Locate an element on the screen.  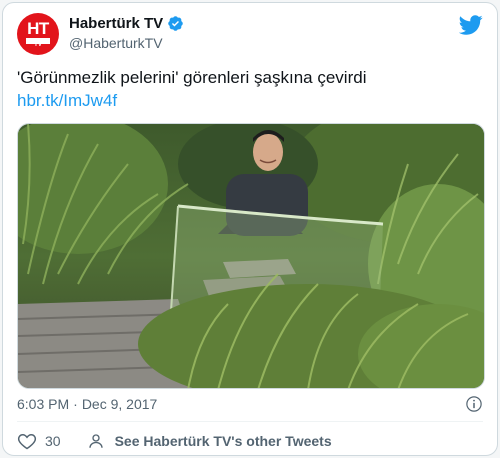
tweet-date: Dec 9, 2017 is located at coordinates (119, 404).